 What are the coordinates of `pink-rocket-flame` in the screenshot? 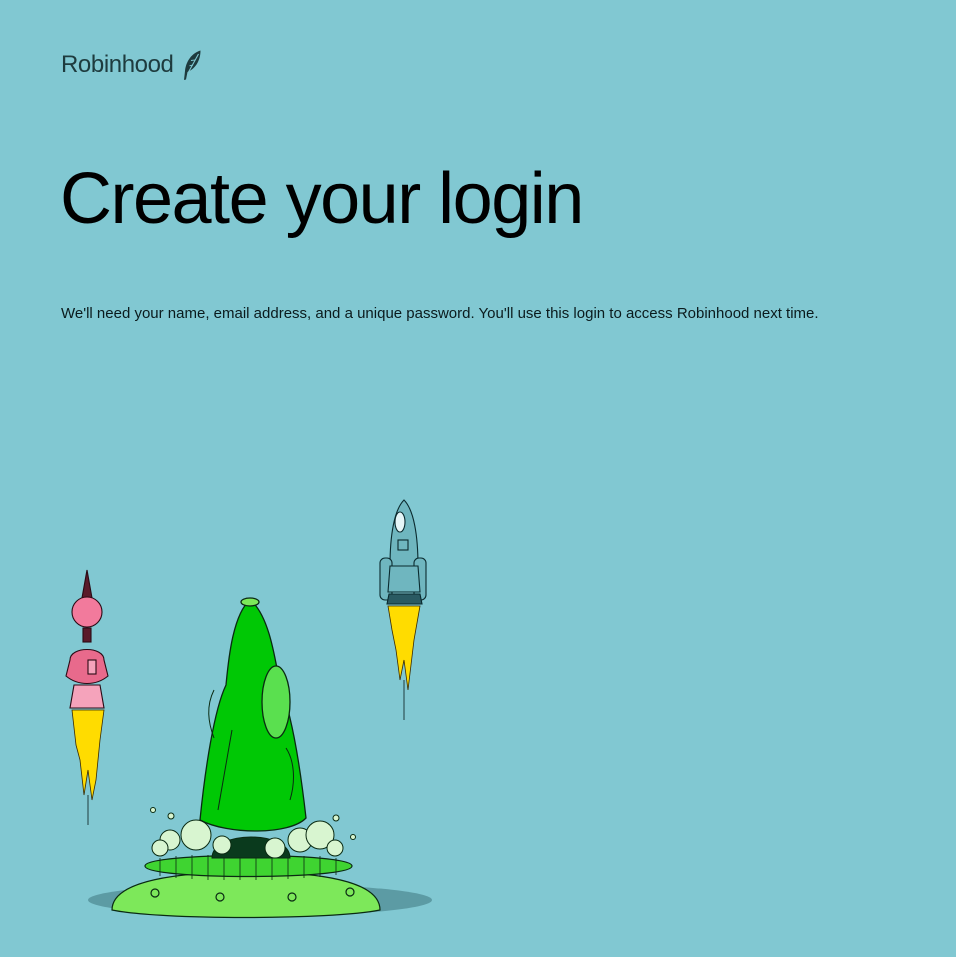 It's located at (88, 755).